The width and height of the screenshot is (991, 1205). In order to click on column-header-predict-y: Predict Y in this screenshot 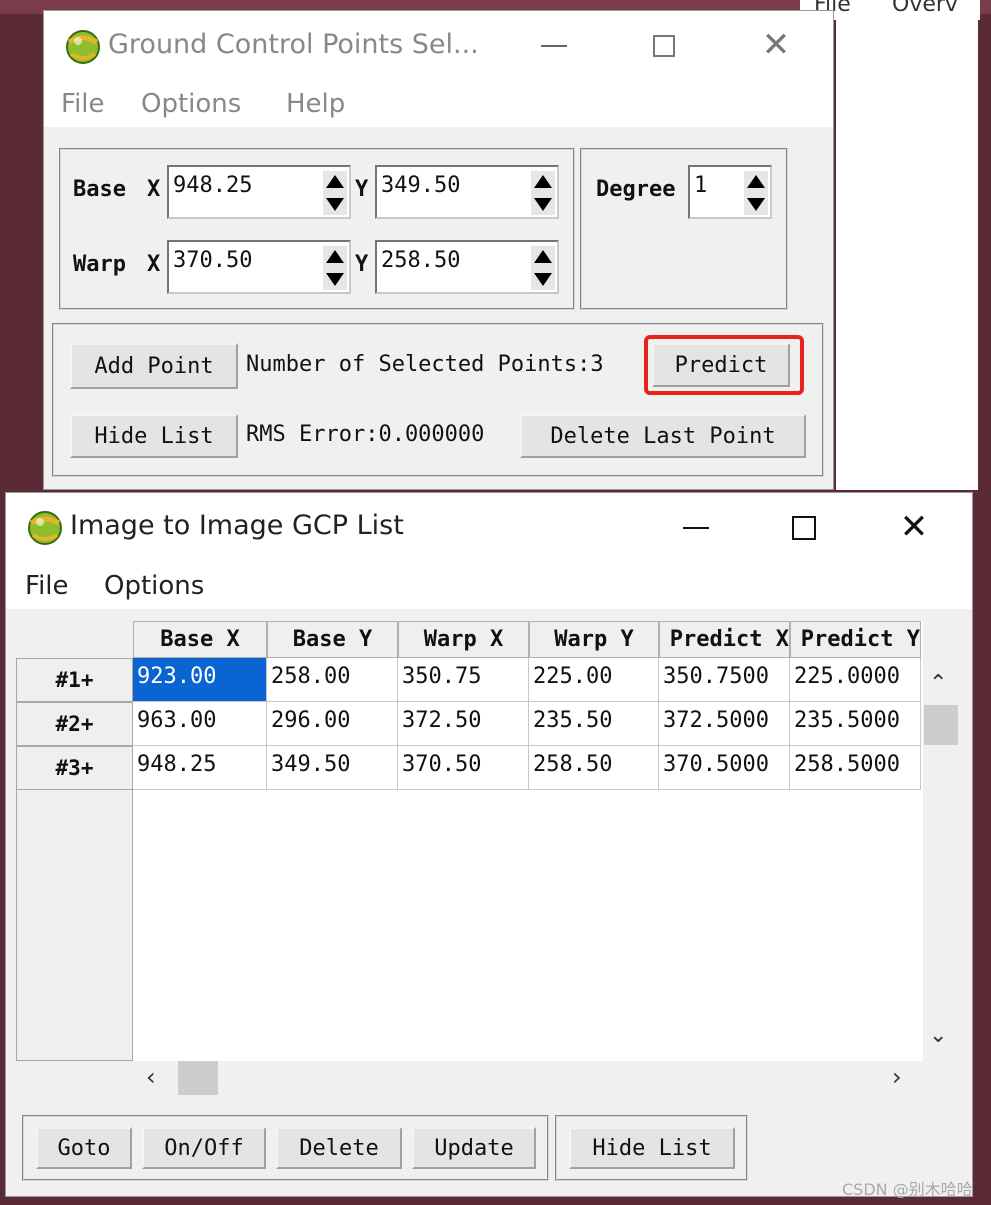, I will do `click(855, 639)`.